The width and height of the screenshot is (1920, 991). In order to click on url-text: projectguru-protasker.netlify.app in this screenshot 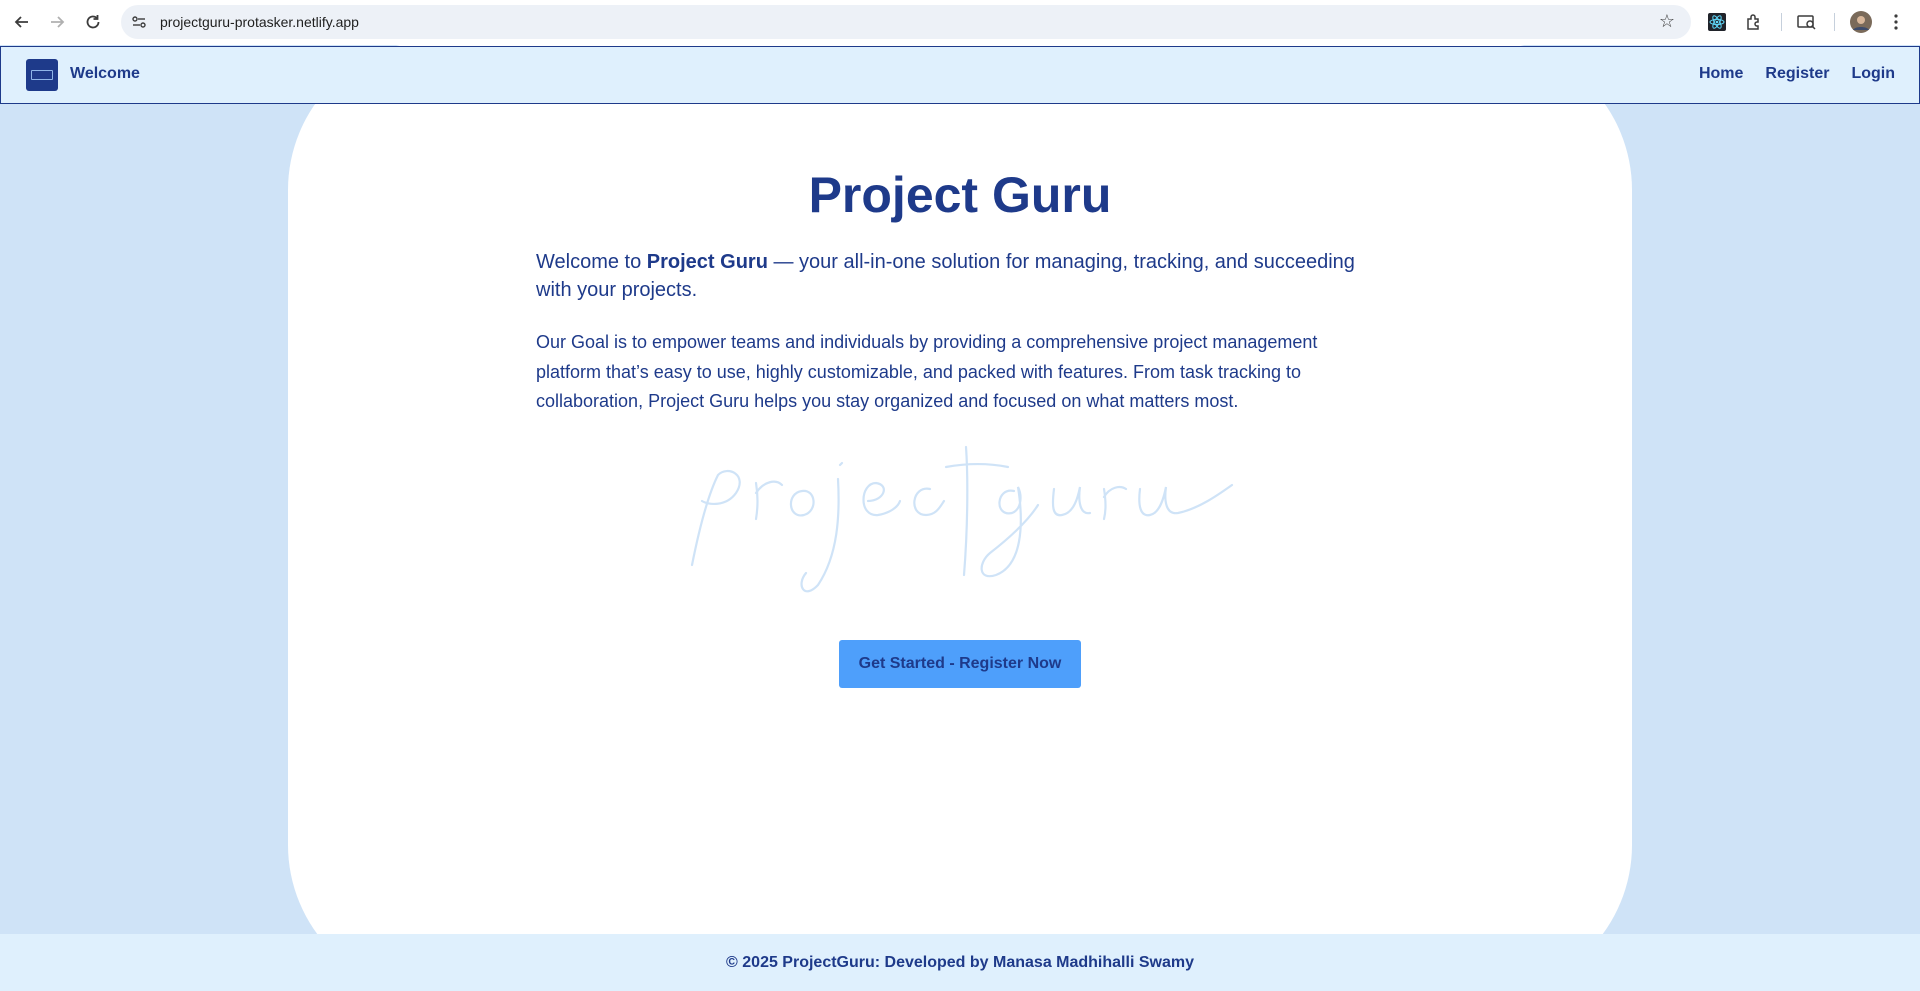, I will do `click(259, 22)`.